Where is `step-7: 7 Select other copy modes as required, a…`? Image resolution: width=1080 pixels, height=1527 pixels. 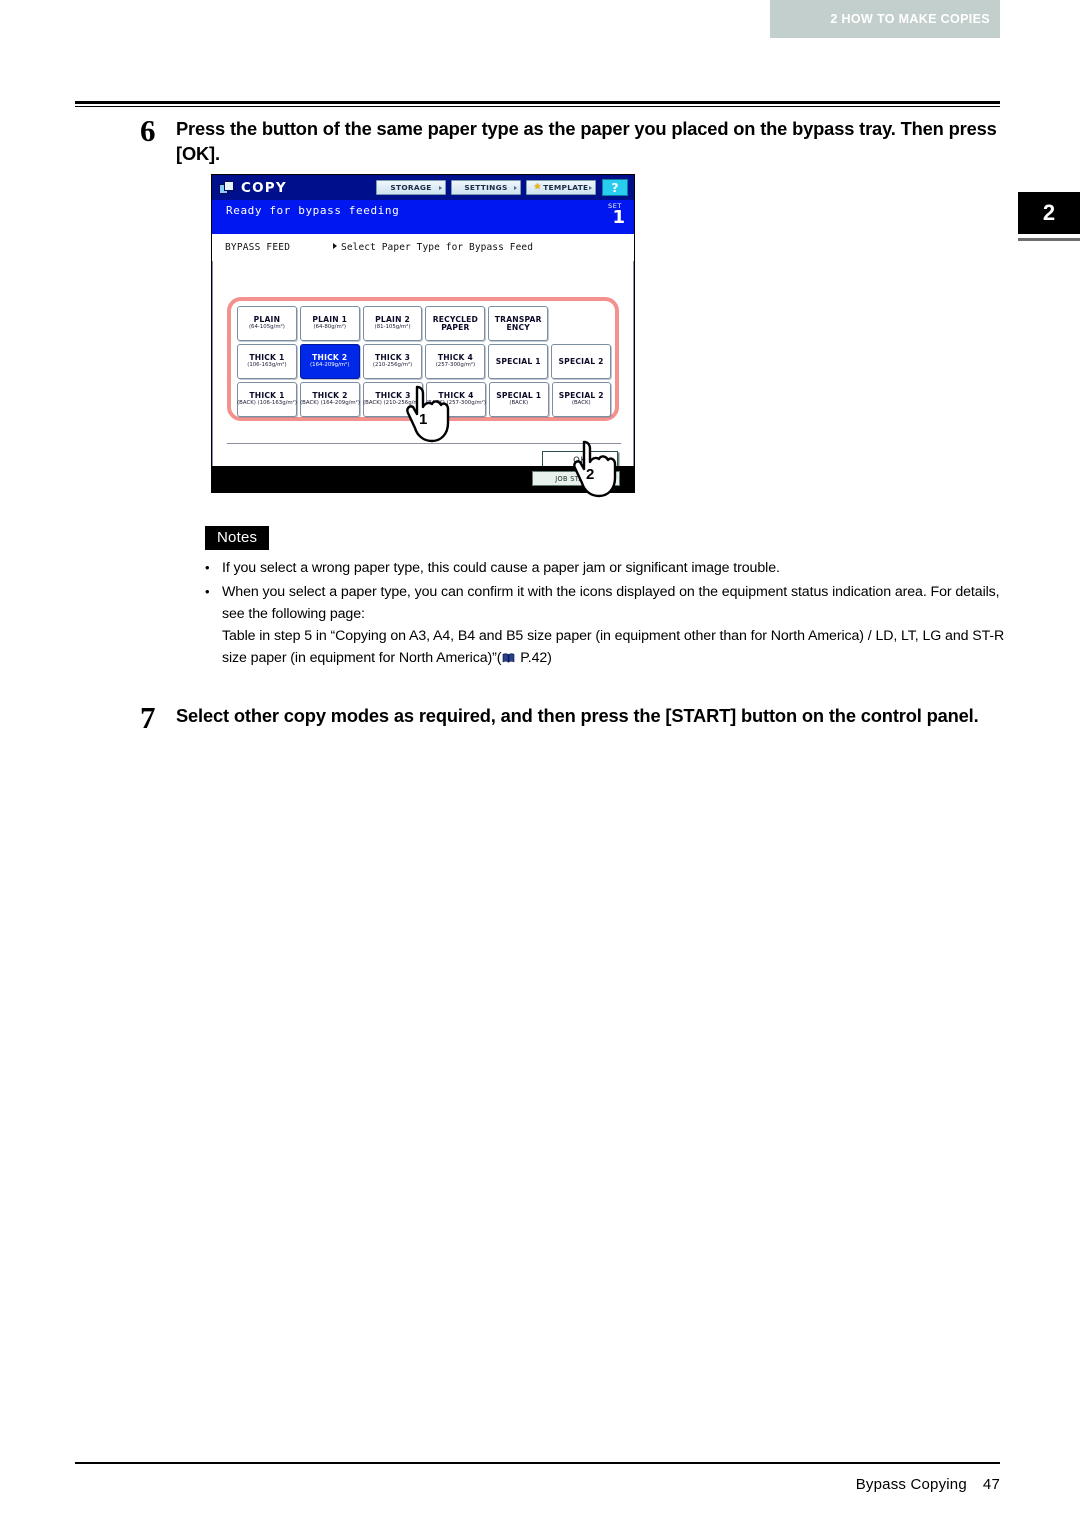
step-7: 7 Select other copy modes as required, a… is located at coordinates (575, 717).